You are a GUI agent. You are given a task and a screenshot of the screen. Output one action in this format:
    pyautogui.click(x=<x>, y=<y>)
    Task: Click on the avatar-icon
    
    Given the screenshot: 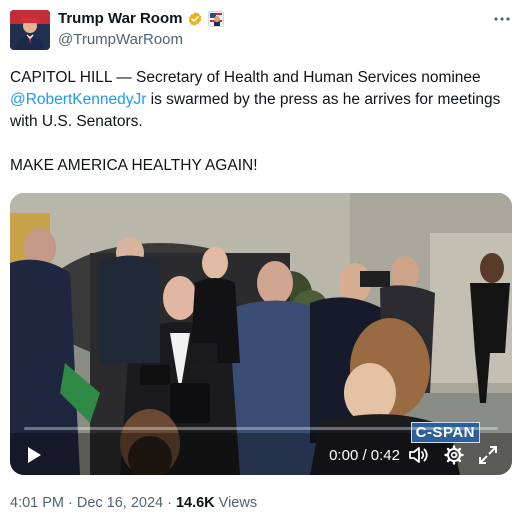 What is the action you would take?
    pyautogui.click(x=30, y=30)
    